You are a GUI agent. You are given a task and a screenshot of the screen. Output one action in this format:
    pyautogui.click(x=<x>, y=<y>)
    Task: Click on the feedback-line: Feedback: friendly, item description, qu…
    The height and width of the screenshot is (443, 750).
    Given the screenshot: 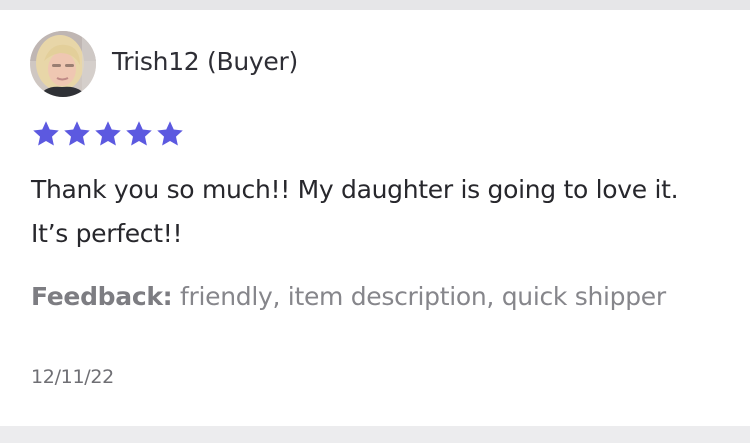 What is the action you would take?
    pyautogui.click(x=351, y=297)
    